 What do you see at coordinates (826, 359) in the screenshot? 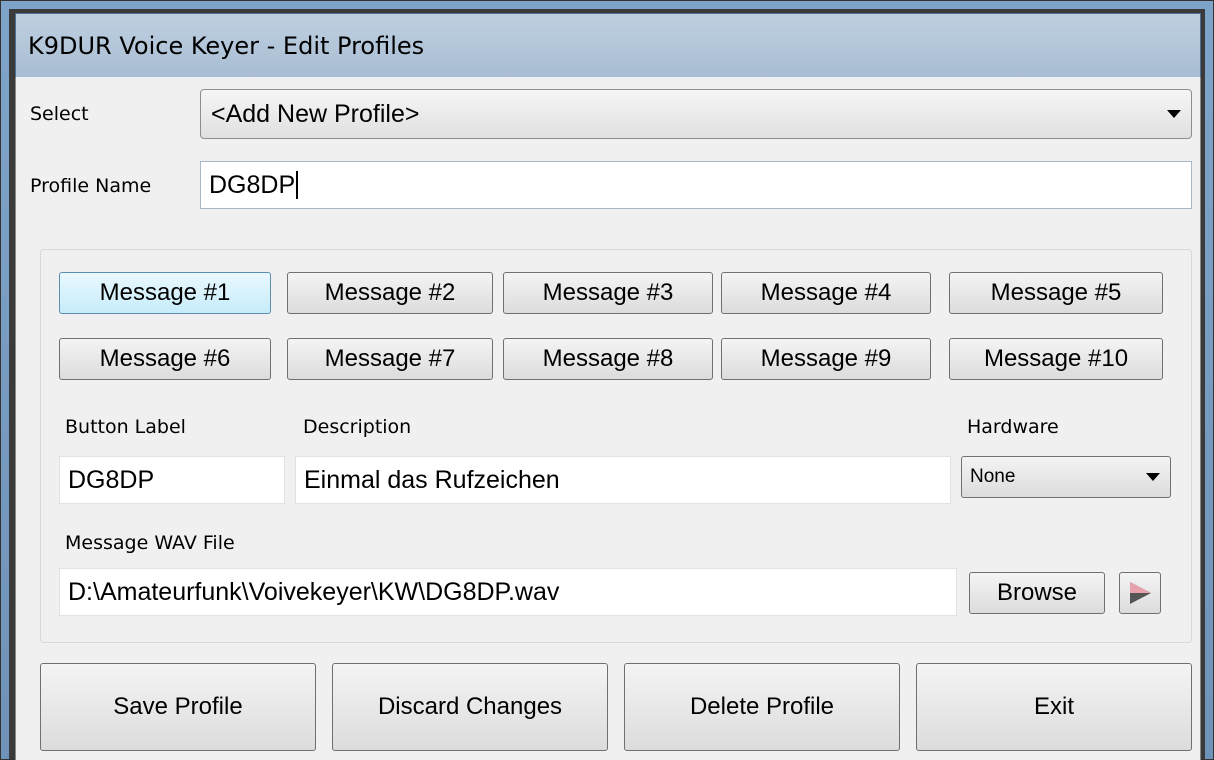
I see `message-9-button: Message #9` at bounding box center [826, 359].